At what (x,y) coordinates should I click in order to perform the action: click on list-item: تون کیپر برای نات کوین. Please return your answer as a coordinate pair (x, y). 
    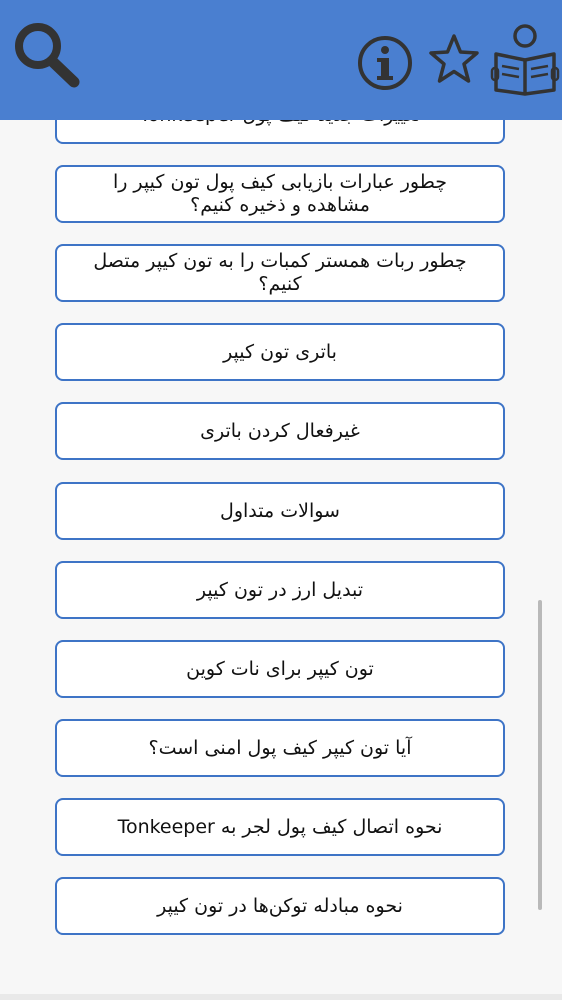
    Looking at the image, I should click on (280, 669).